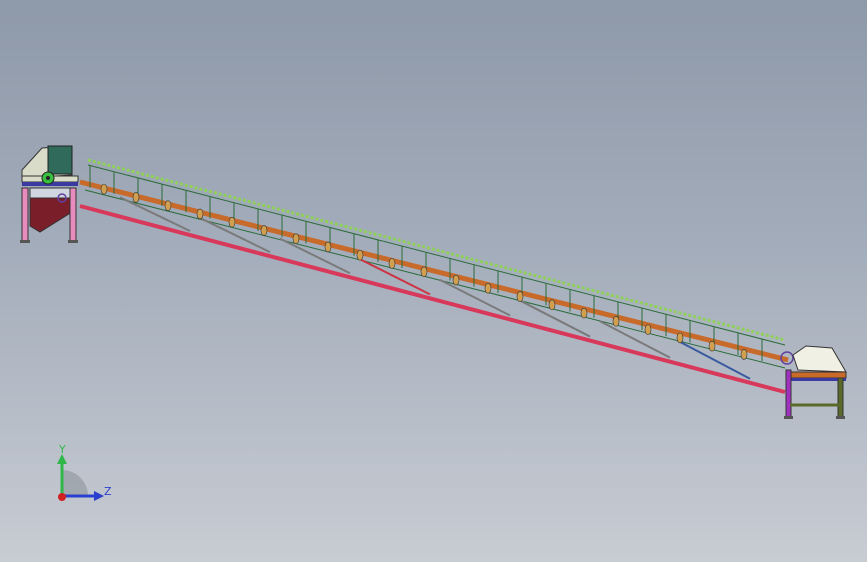 Image resolution: width=867 pixels, height=562 pixels. I want to click on z-axis-label: Z, so click(108, 491).